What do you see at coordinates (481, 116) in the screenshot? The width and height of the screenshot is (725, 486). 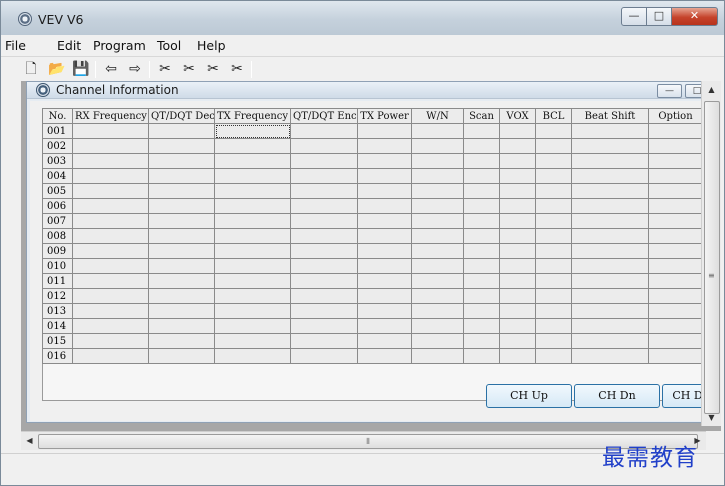 I see `column-header: Scan` at bounding box center [481, 116].